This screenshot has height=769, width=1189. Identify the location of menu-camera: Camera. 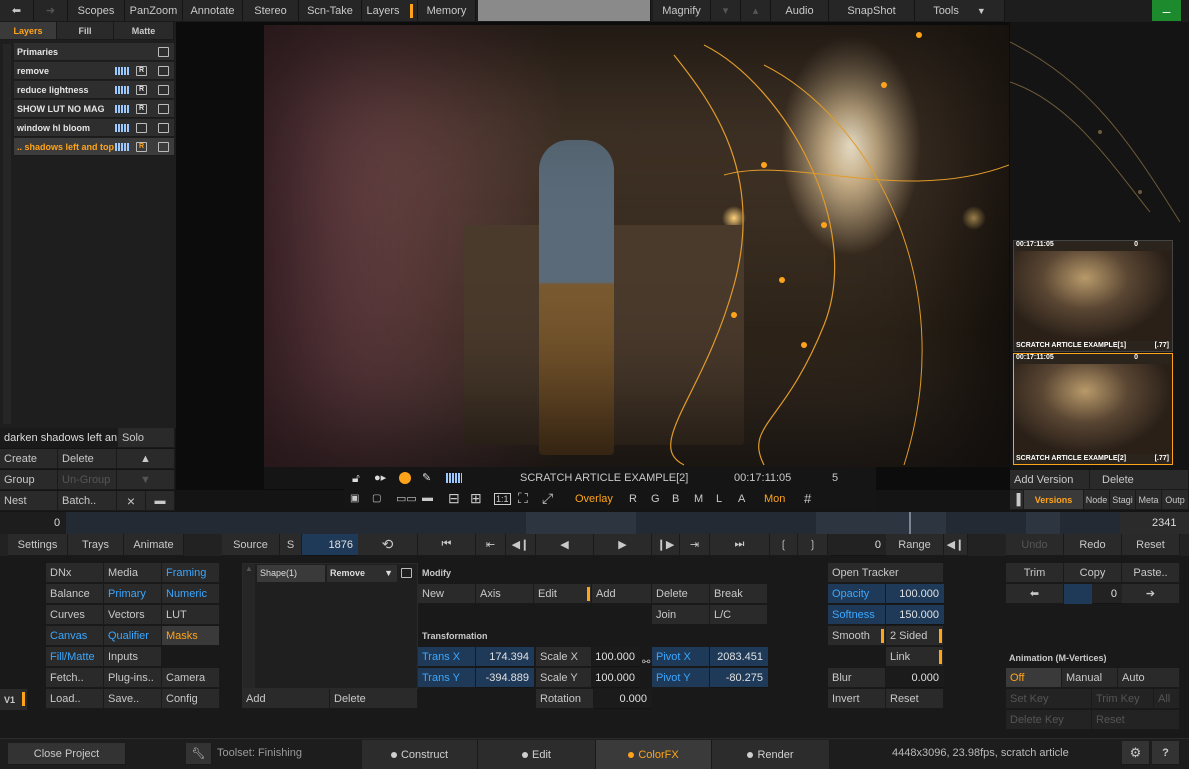
(191, 678).